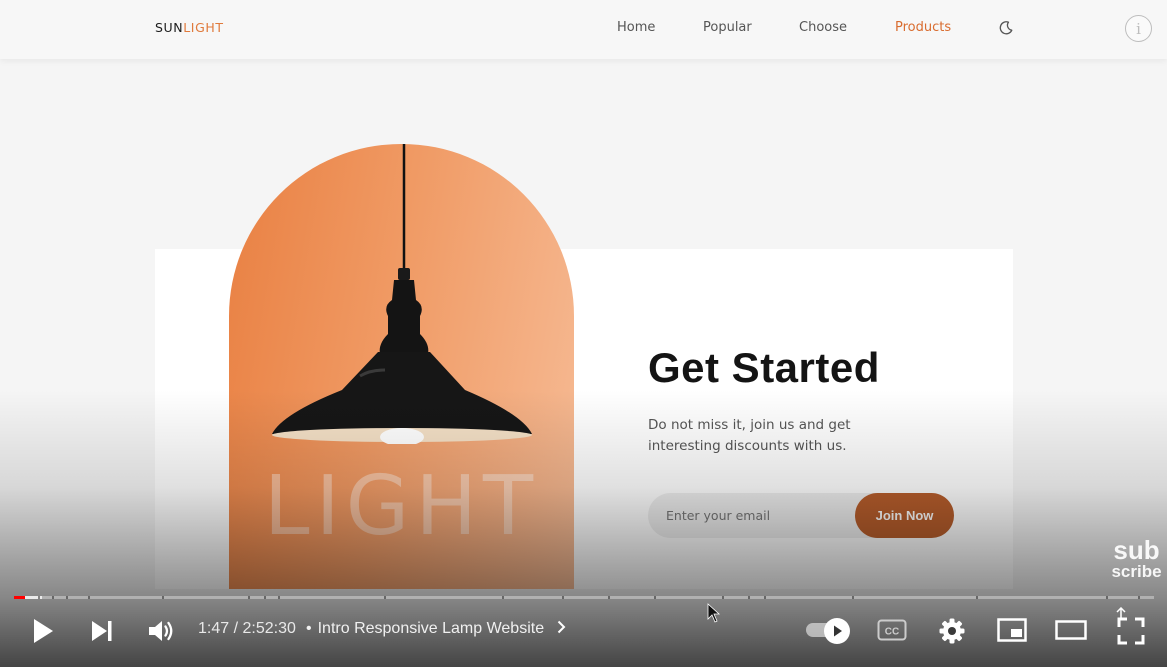 This screenshot has height=667, width=1167. Describe the element at coordinates (43, 631) in the screenshot. I see `play-icon` at that location.